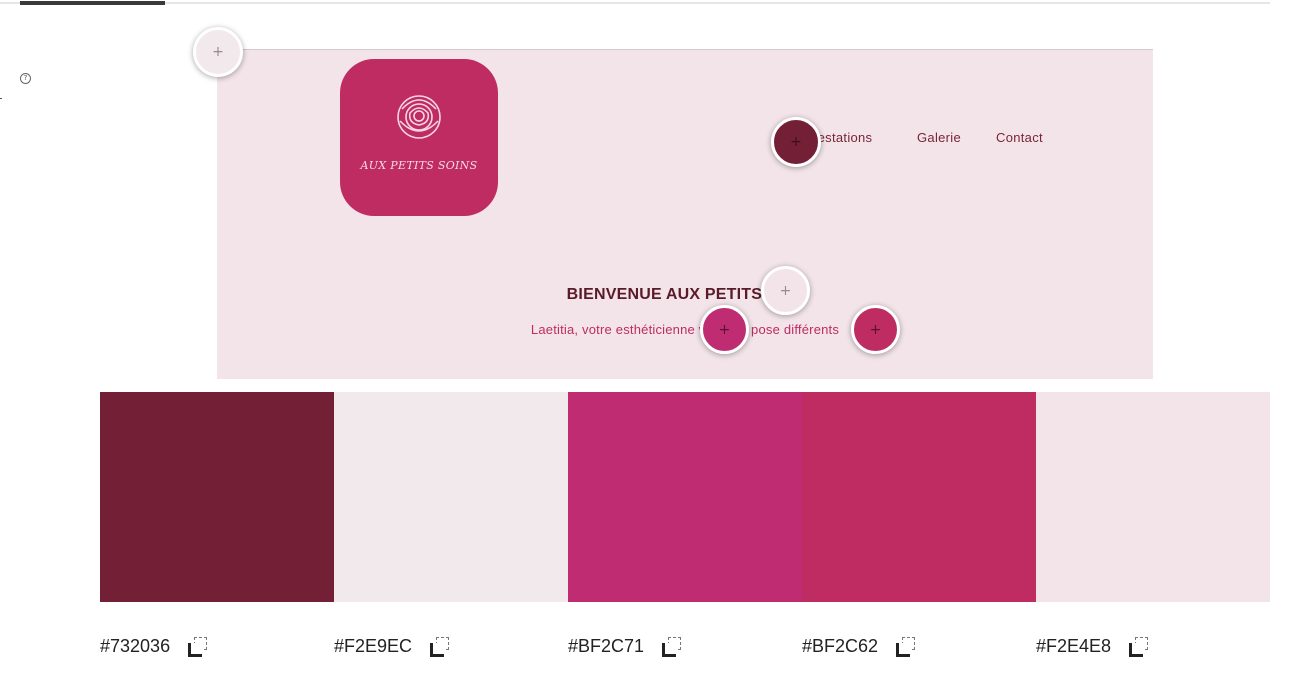 Image resolution: width=1303 pixels, height=698 pixels. What do you see at coordinates (25, 78) in the screenshot?
I see `help-icon: ?` at bounding box center [25, 78].